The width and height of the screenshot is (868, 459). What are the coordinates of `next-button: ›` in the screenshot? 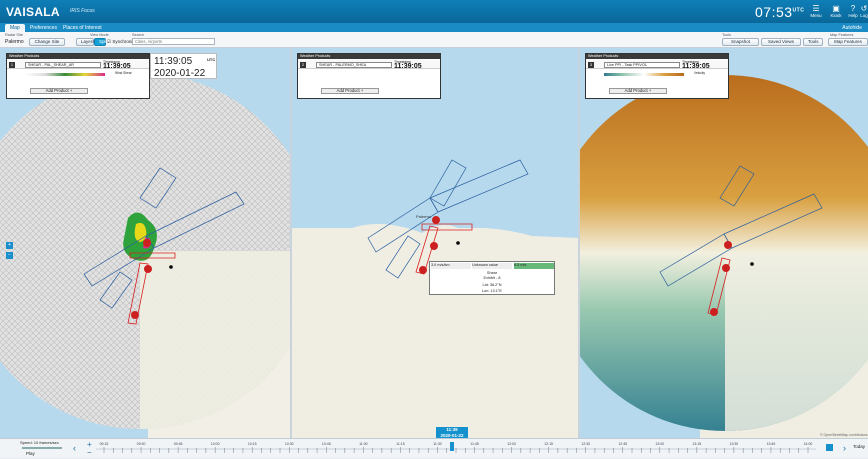 It's located at (844, 448).